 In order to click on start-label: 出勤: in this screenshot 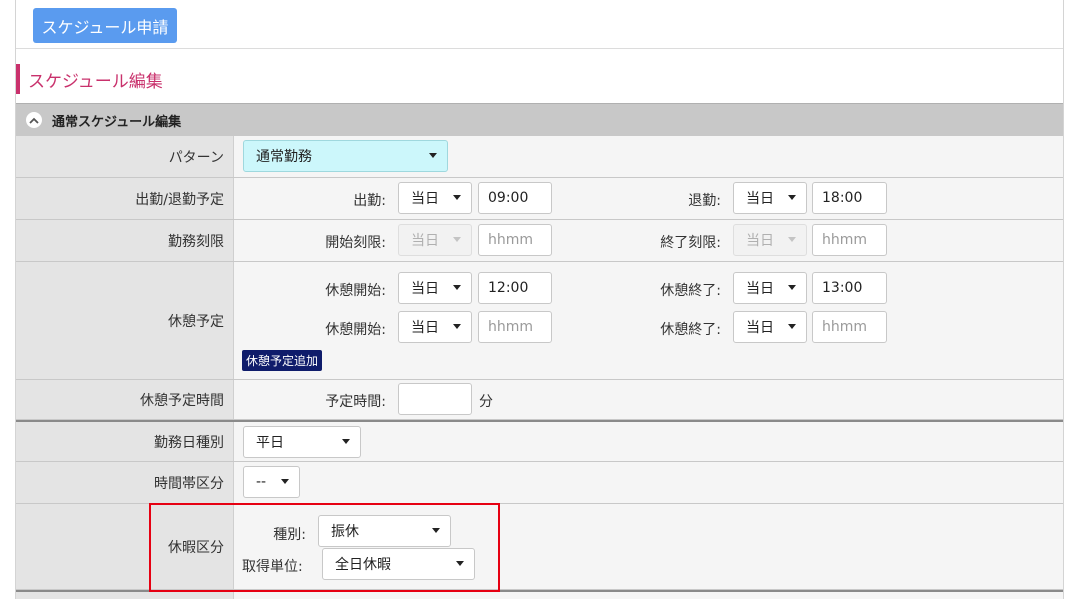, I will do `click(369, 201)`.